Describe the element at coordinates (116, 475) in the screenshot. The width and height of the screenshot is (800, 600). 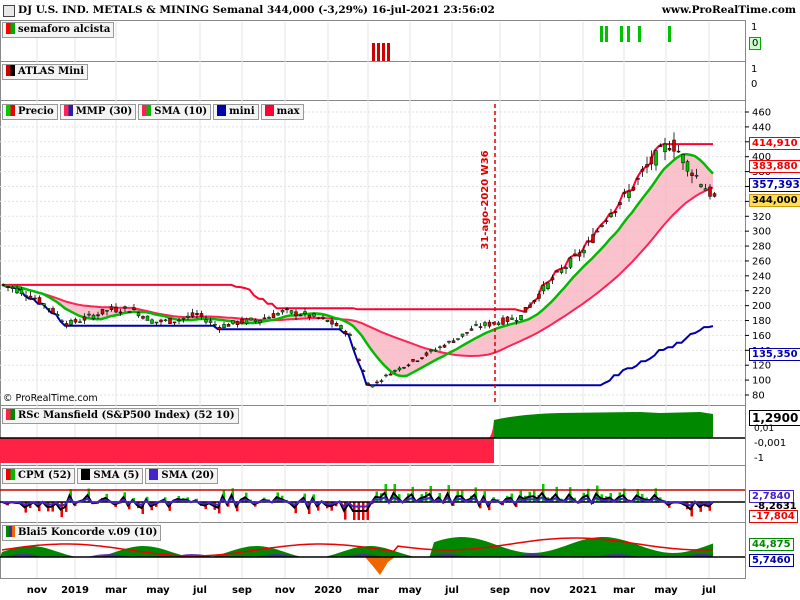
I see `legend-cpm-sma5-label: SMA (5)` at that location.